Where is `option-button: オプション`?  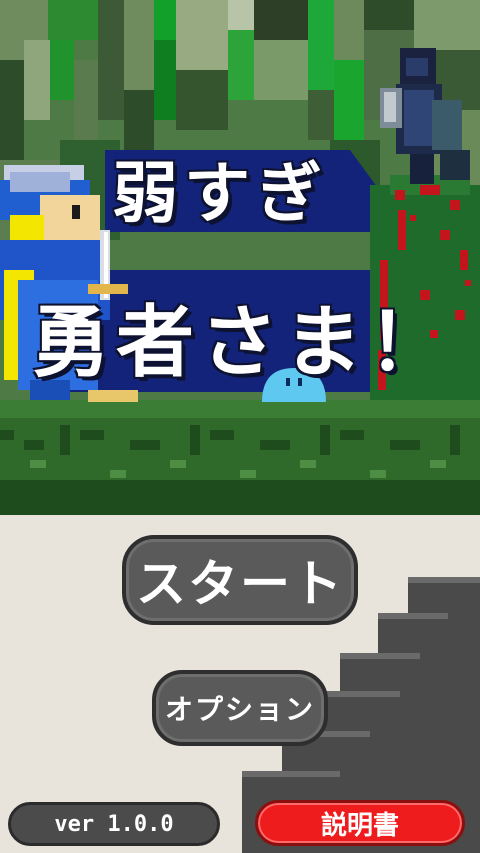
option-button: オプション is located at coordinates (240, 708).